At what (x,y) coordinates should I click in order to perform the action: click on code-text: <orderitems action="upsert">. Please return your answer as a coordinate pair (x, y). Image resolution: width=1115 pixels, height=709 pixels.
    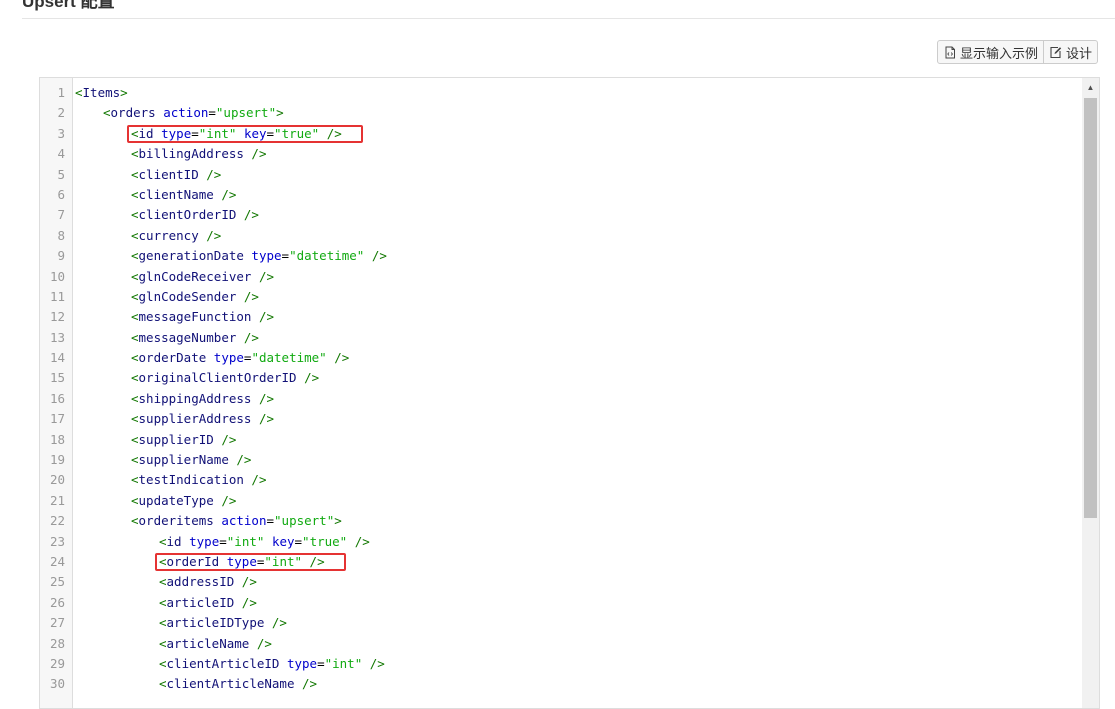
    Looking at the image, I should click on (206, 521).